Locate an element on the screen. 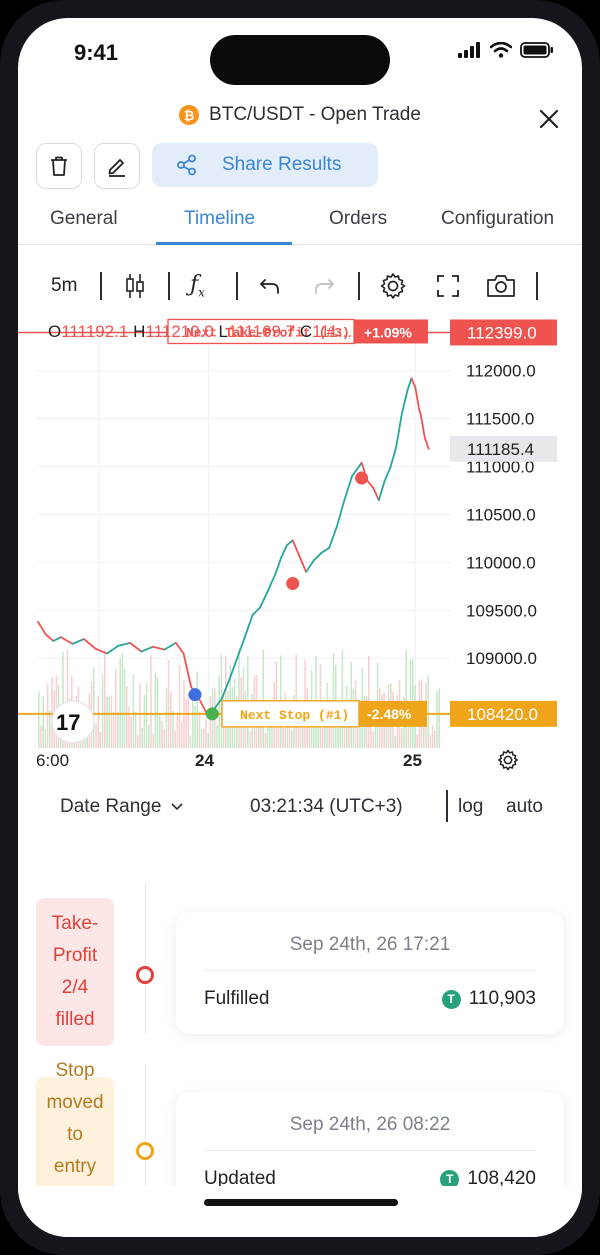 The width and height of the screenshot is (600, 1255). delete-button is located at coordinates (59, 166).